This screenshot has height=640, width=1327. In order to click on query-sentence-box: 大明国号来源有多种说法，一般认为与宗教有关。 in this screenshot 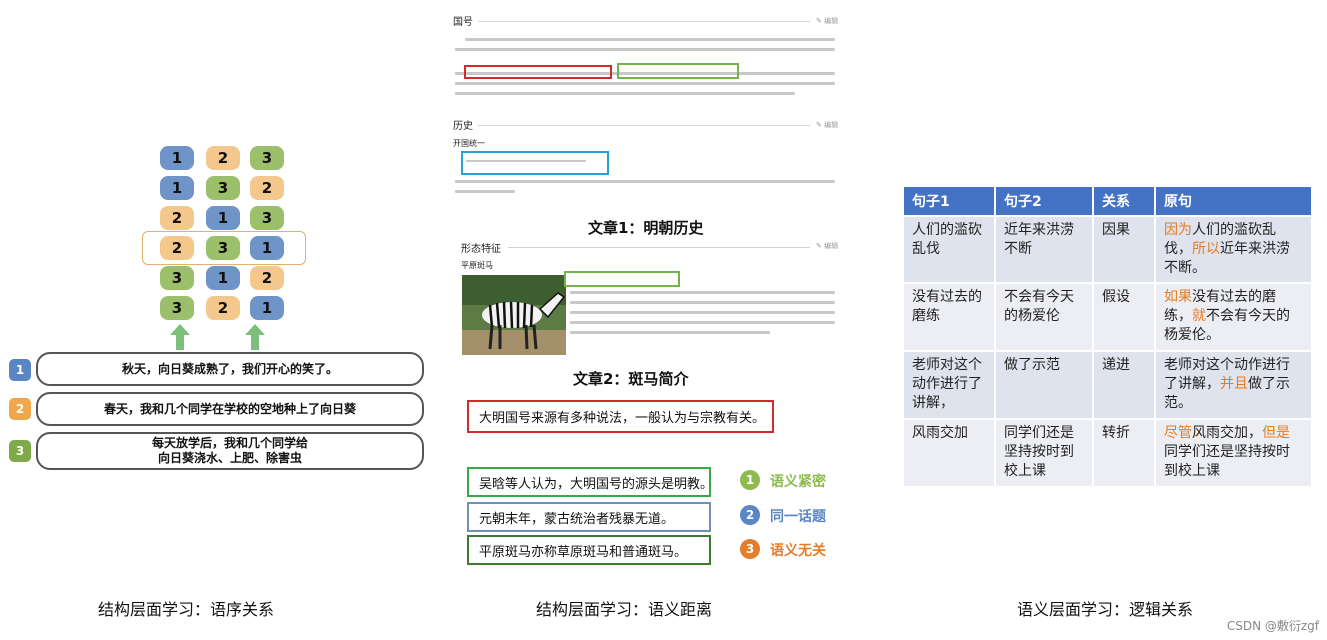, I will do `click(620, 416)`.